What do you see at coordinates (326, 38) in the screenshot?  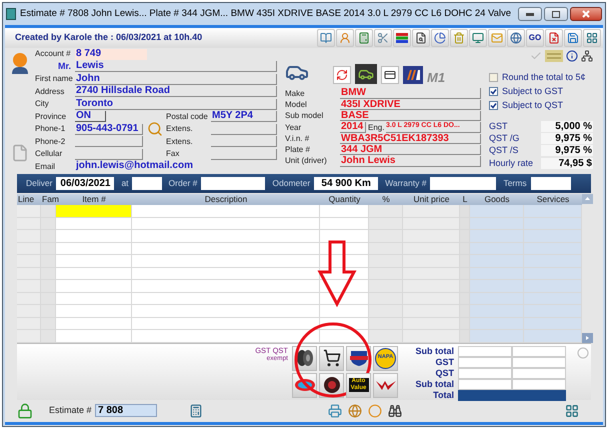 I see `book-button` at bounding box center [326, 38].